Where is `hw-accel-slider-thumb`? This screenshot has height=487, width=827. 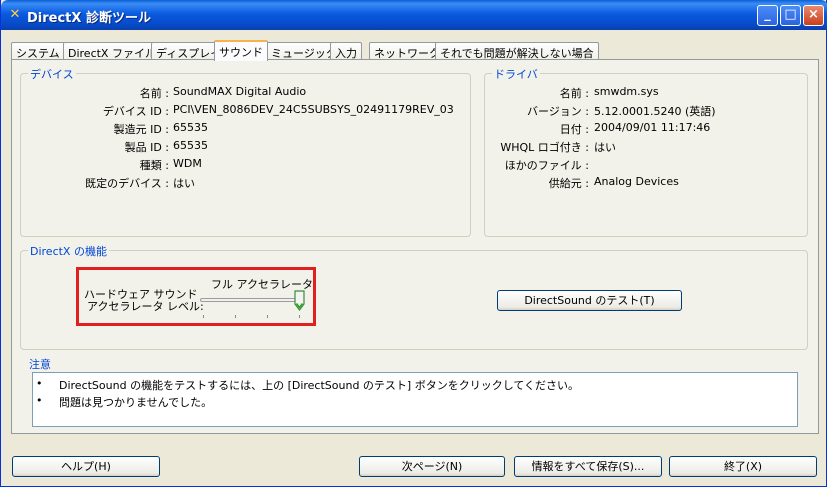 hw-accel-slider-thumb is located at coordinates (299, 300).